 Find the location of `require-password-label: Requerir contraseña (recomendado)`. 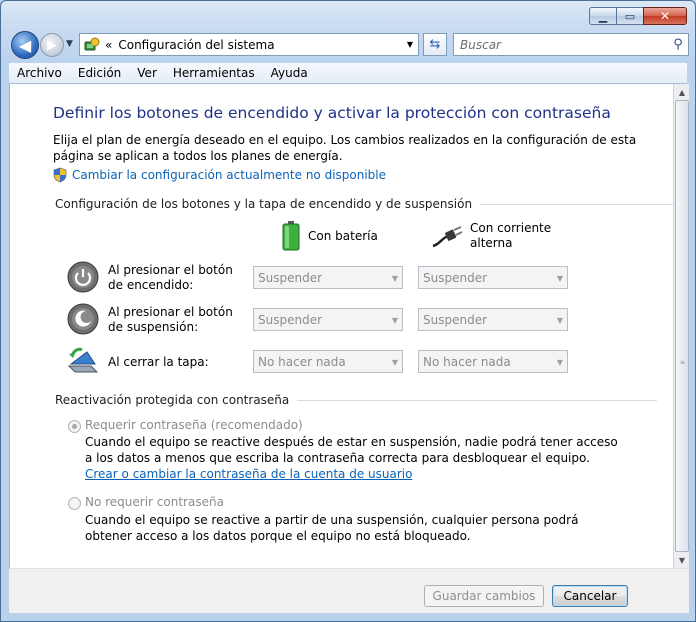

require-password-label: Requerir contraseña (recomendado) is located at coordinates (194, 425).